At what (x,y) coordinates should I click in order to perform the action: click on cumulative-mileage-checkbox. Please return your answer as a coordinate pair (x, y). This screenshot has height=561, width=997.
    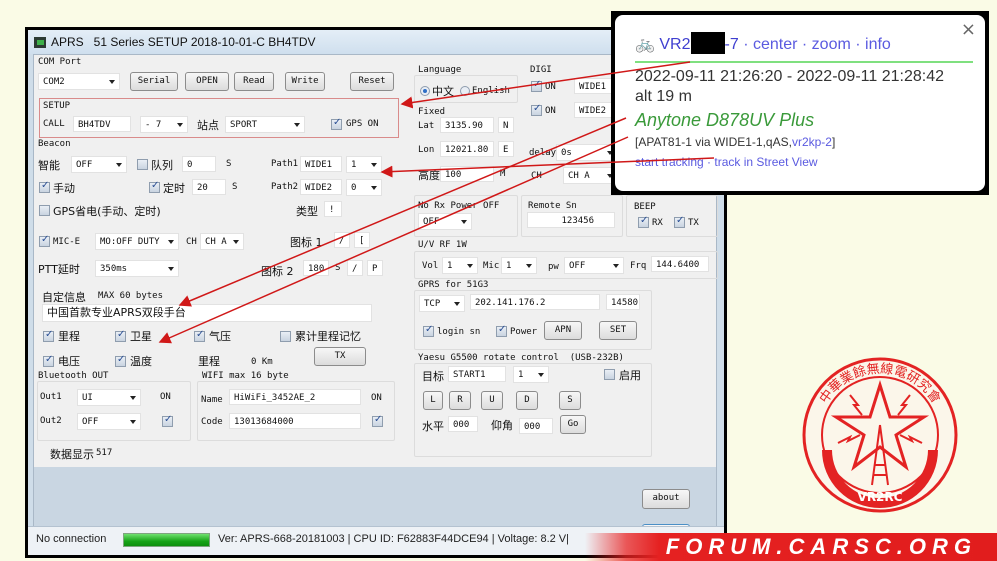
    Looking at the image, I should click on (285, 336).